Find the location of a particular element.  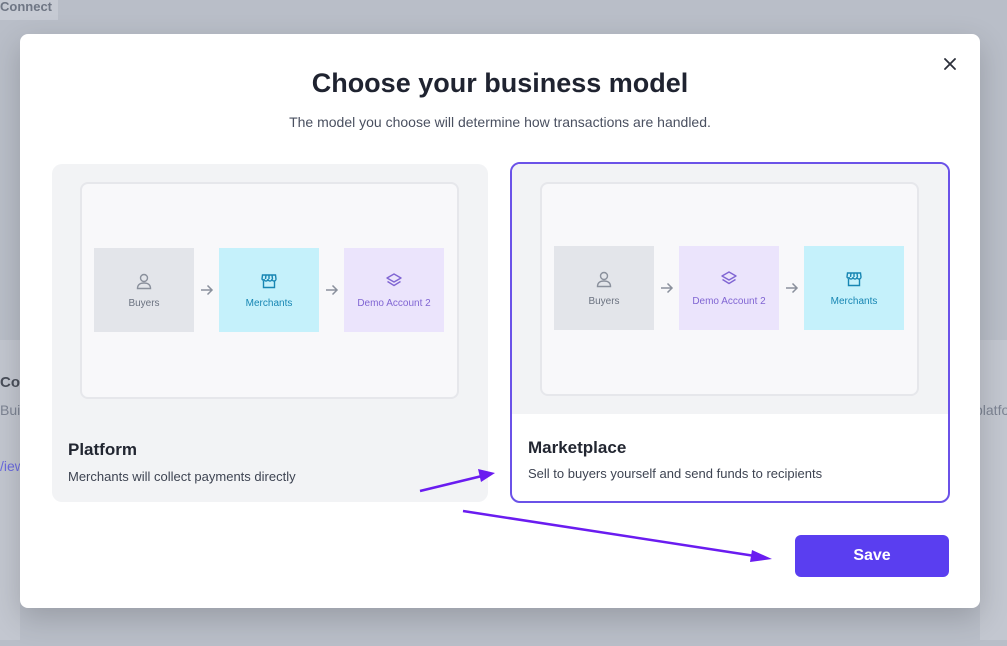

background-panel-right is located at coordinates (993, 490).